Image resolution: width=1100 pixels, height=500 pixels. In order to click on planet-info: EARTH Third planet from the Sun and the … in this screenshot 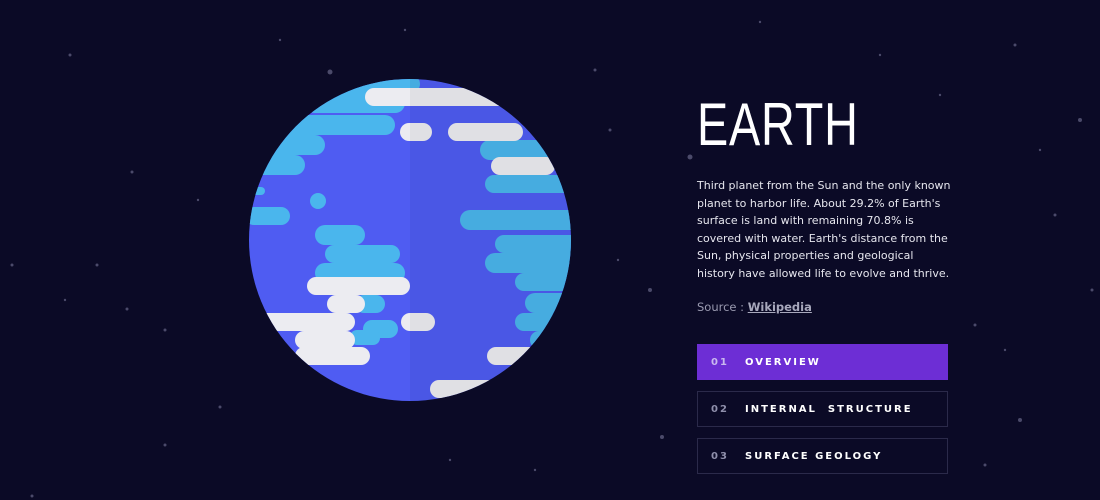, I will do `click(824, 202)`.